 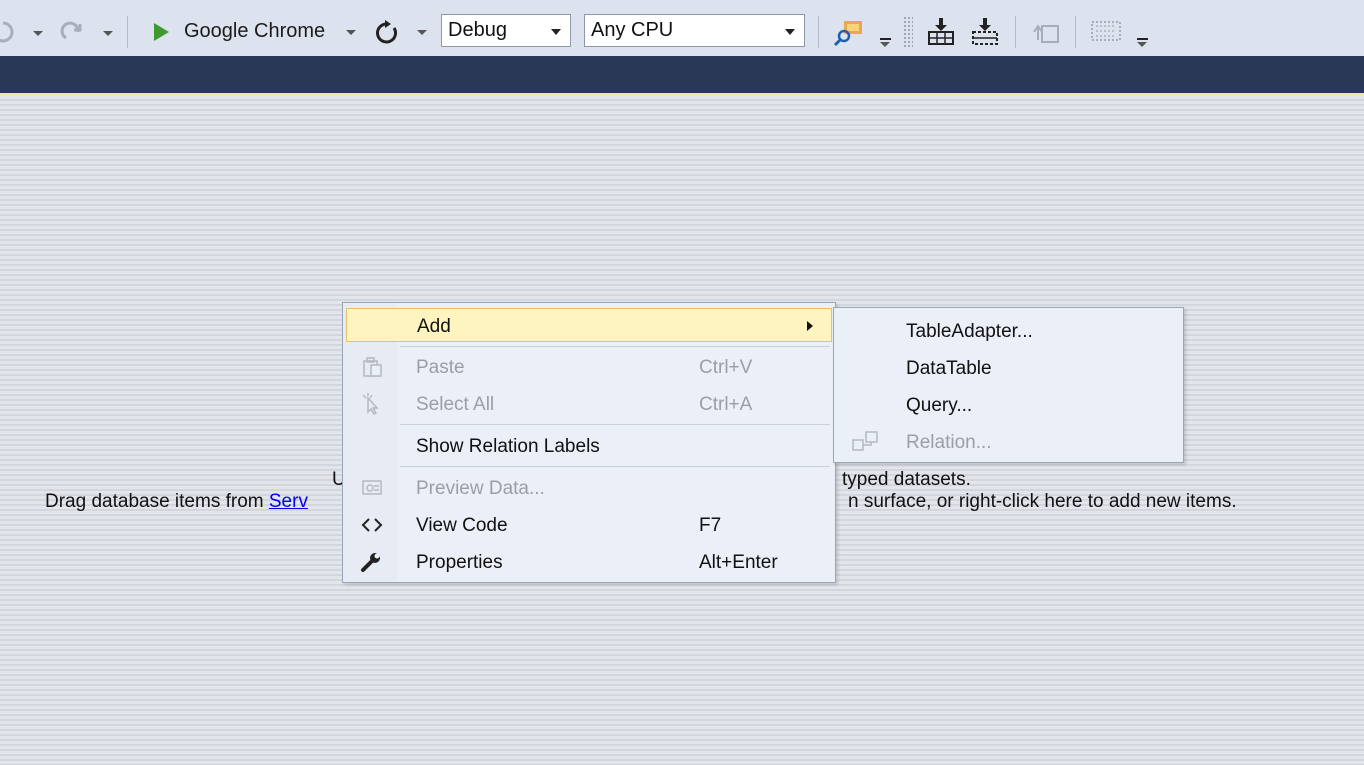 I want to click on platform-value: Any CPU, so click(x=632, y=30).